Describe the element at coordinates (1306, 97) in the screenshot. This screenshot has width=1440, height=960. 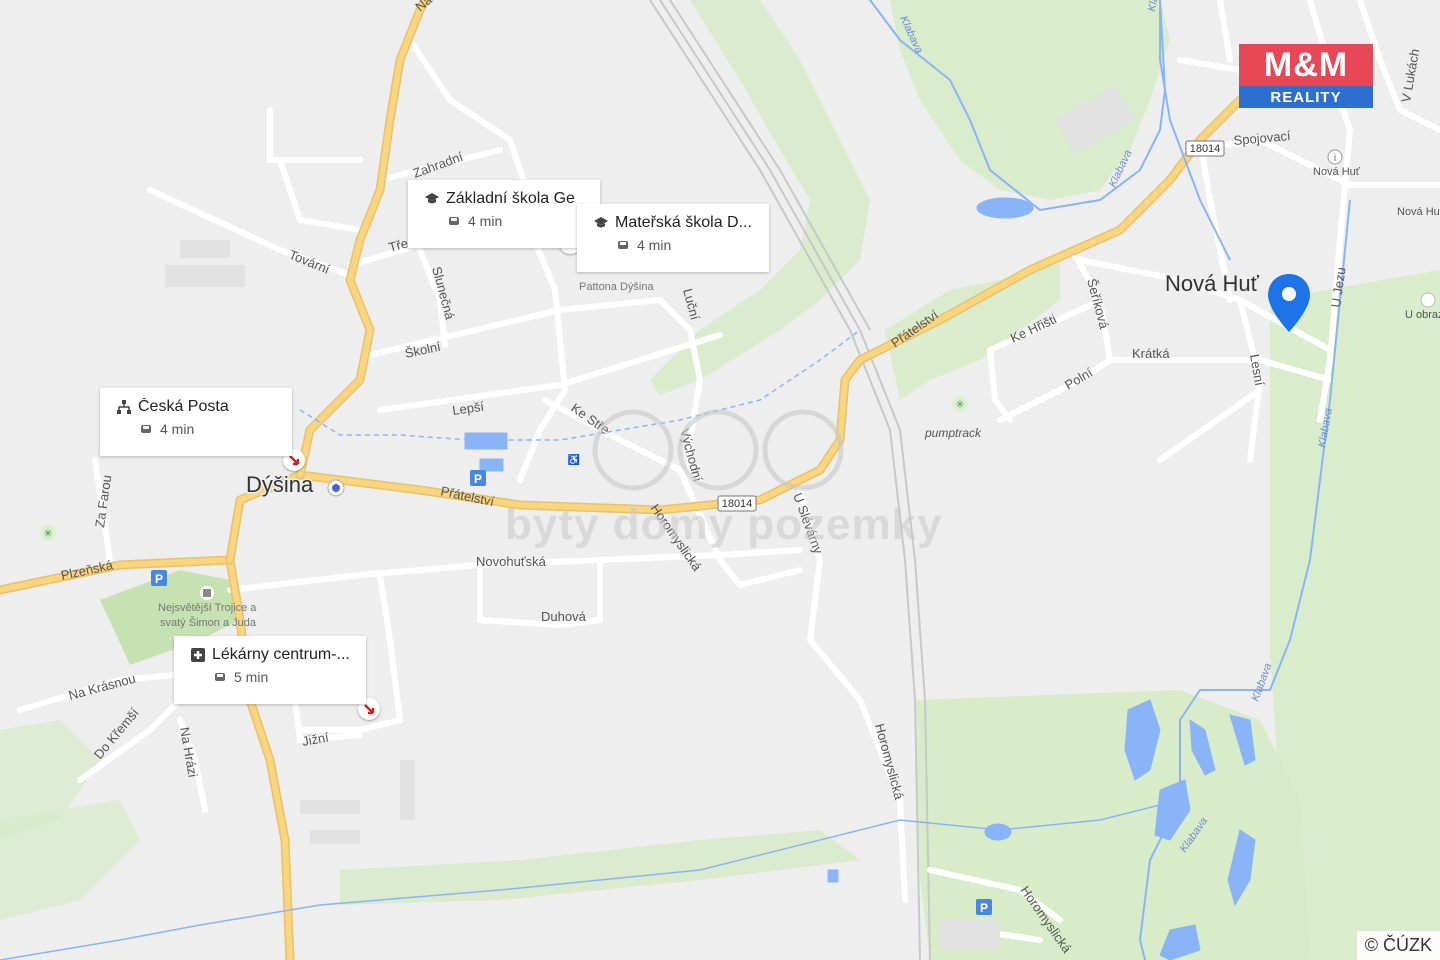
I see `logo-bottom-text: REALITY` at that location.